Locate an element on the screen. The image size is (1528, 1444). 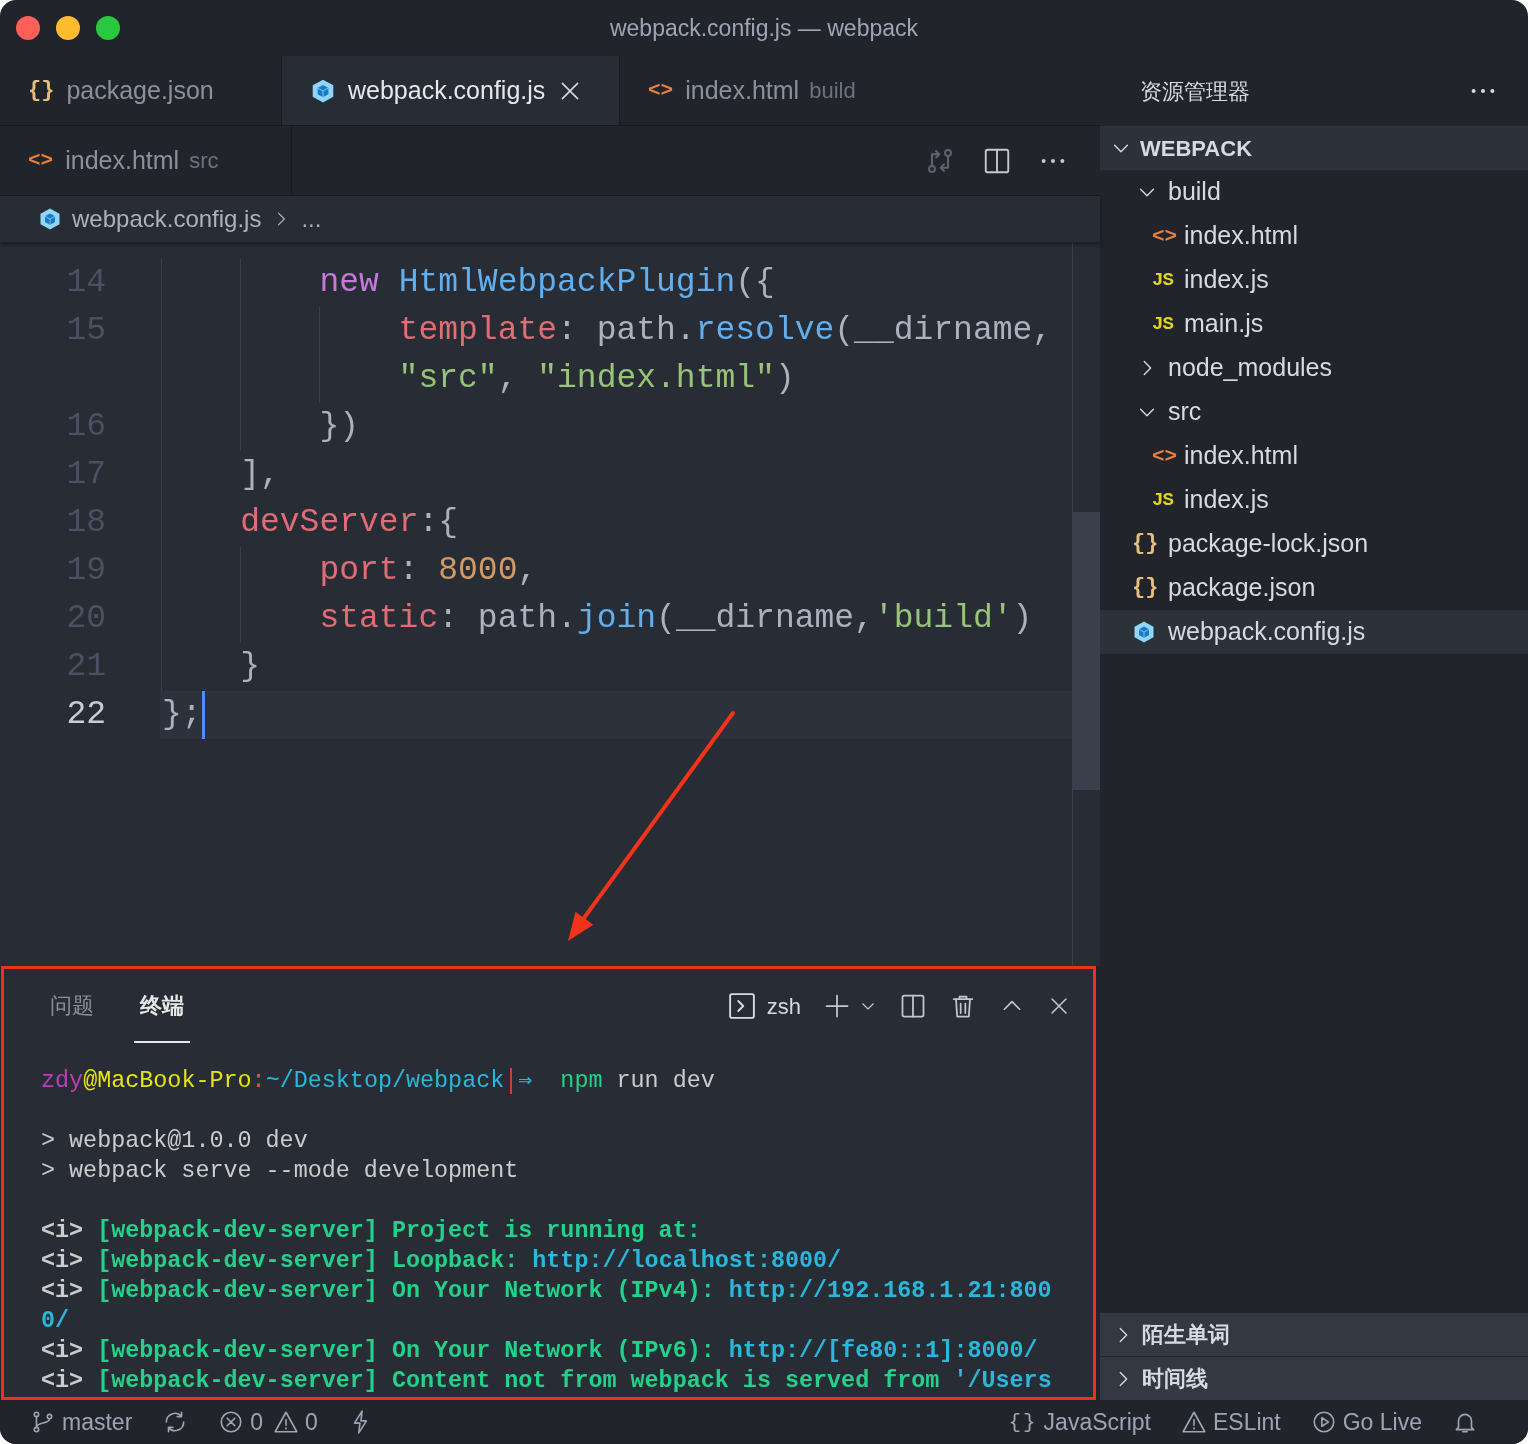
panel-tab: 终端 is located at coordinates (162, 1006).